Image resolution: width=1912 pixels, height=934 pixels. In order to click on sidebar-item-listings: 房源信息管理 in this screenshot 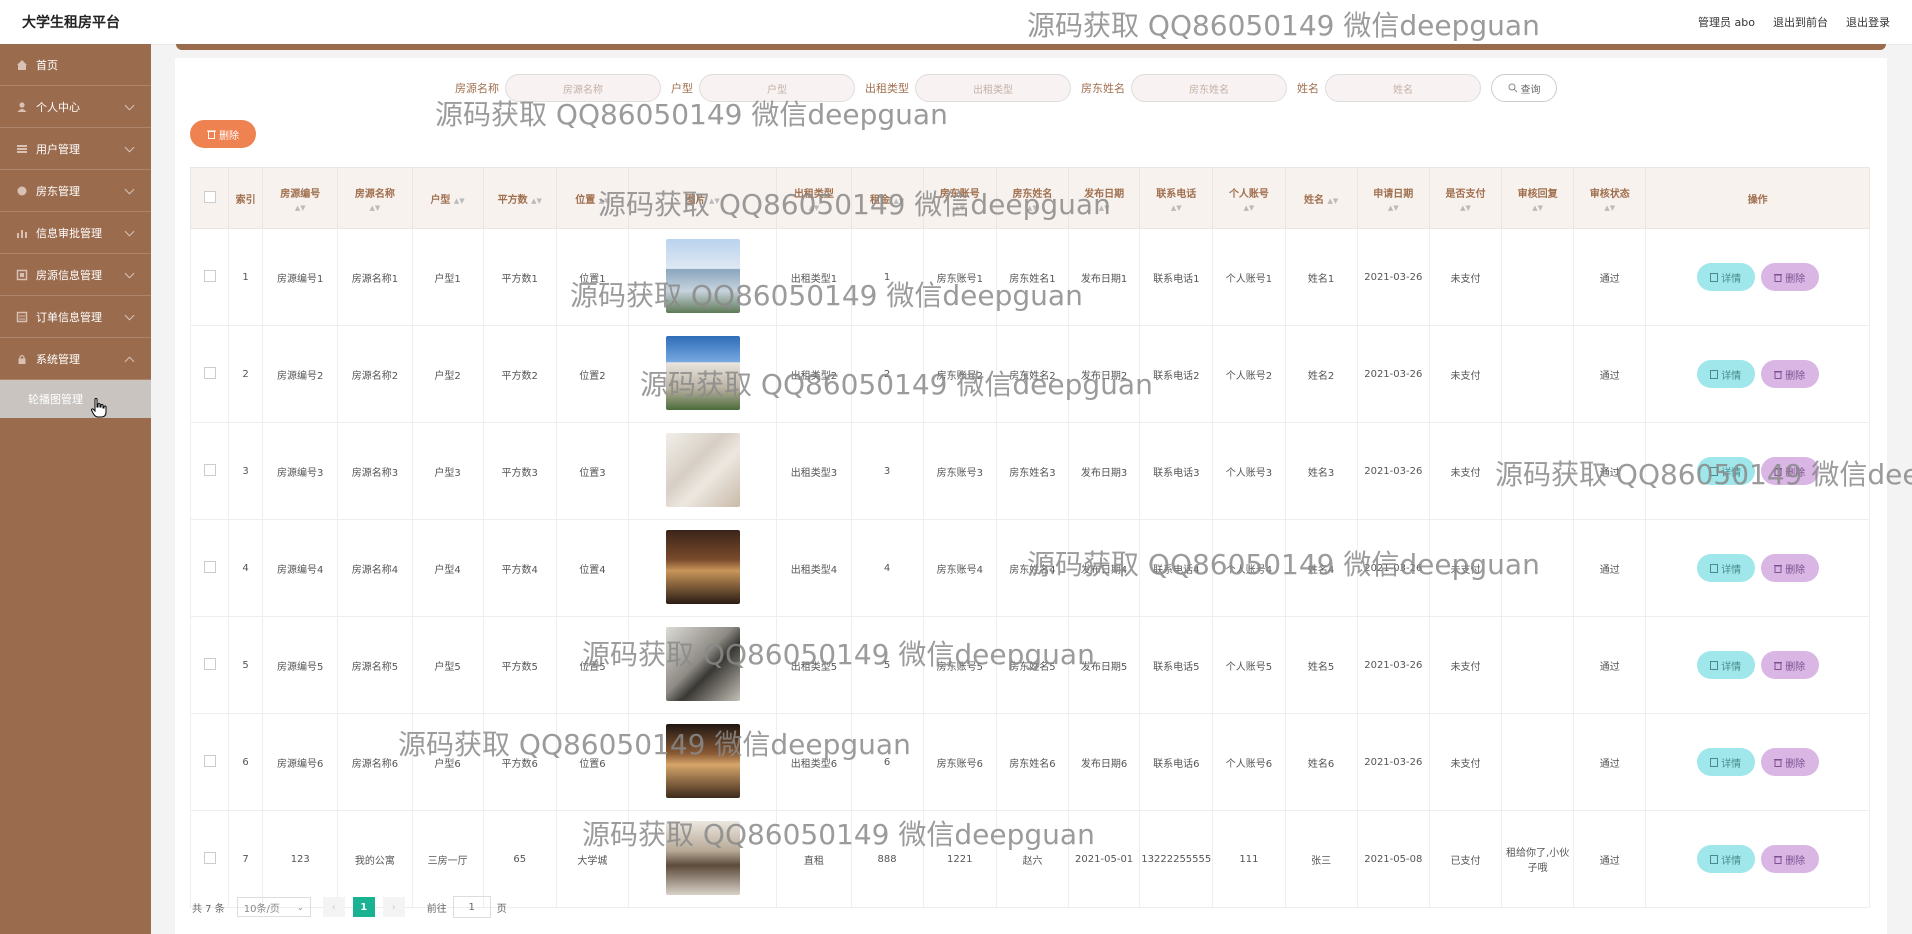, I will do `click(75, 275)`.